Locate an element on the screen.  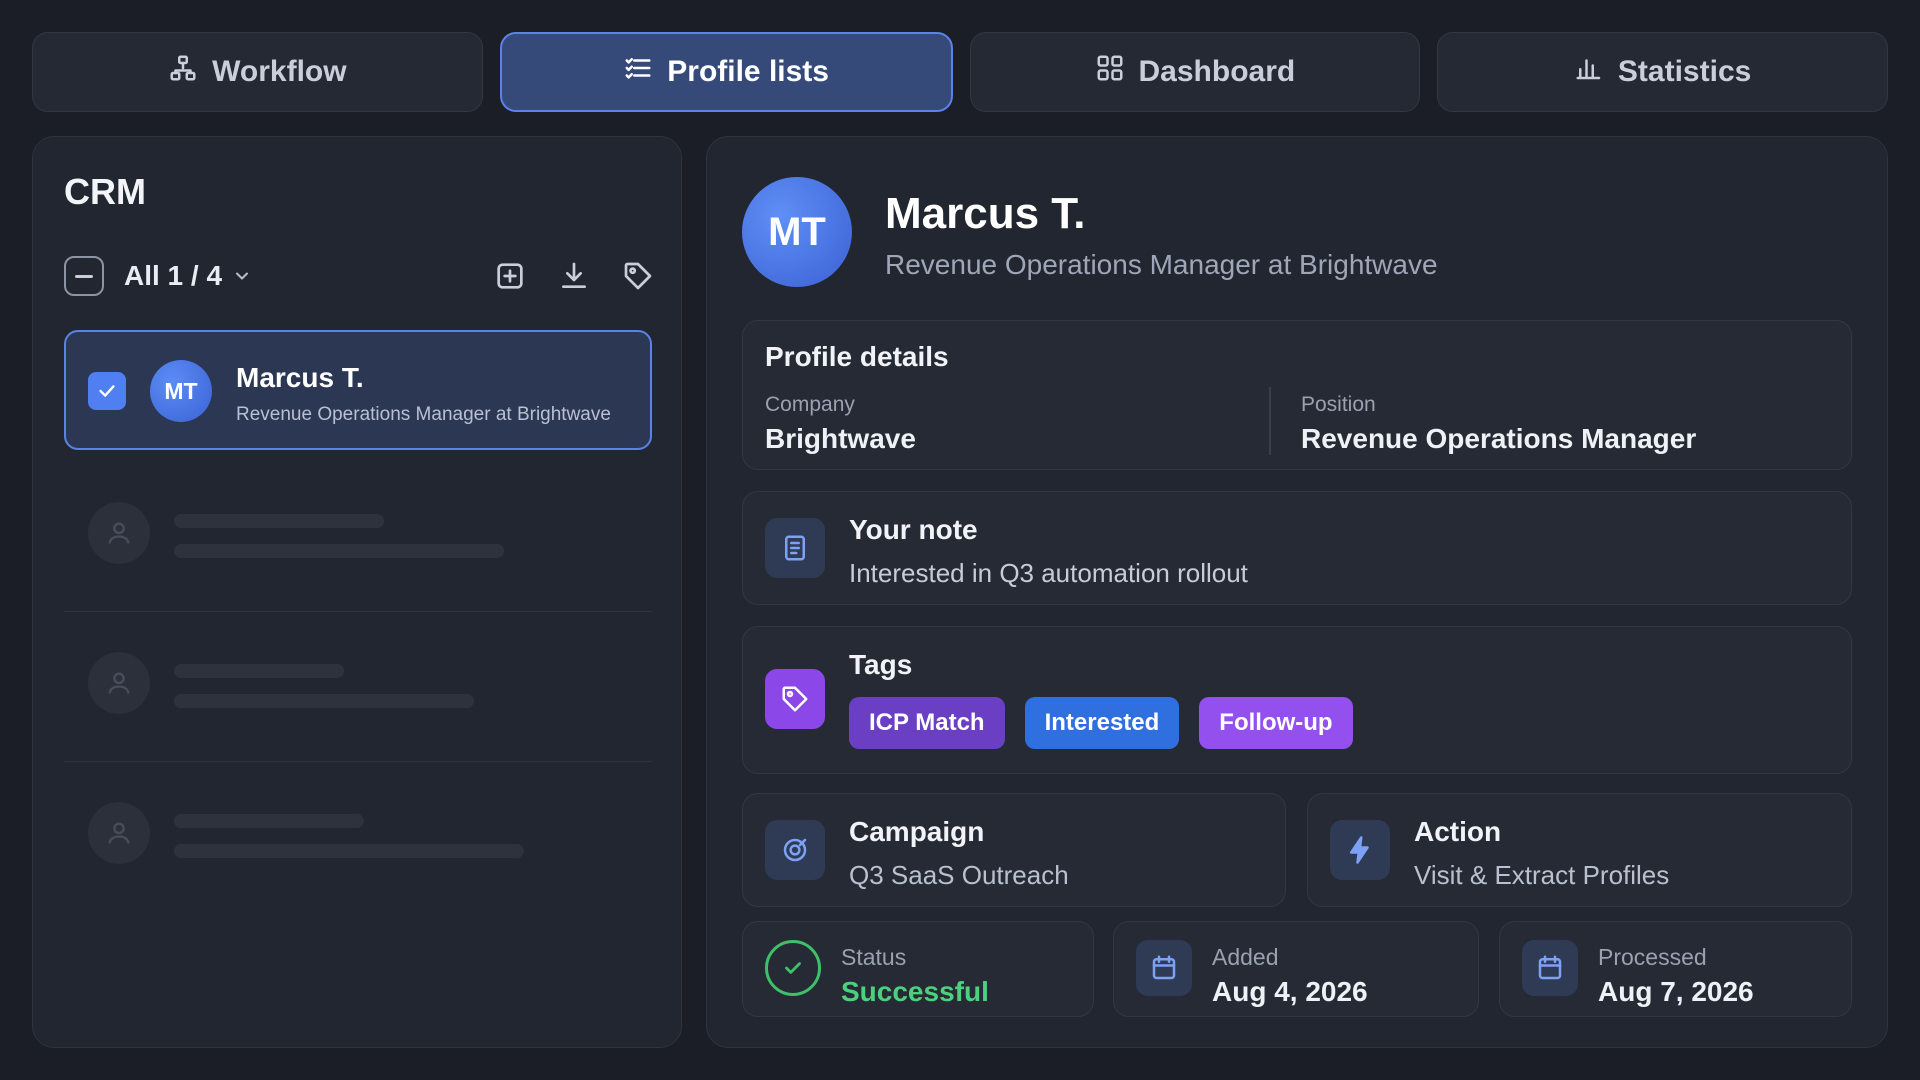
check-icon is located at coordinates (107, 391).